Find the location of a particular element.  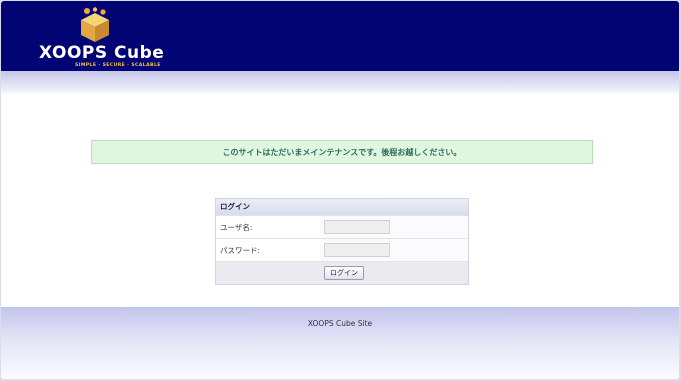

login-form: ログイン ユーザ名: パスワード: ログイン is located at coordinates (342, 241).